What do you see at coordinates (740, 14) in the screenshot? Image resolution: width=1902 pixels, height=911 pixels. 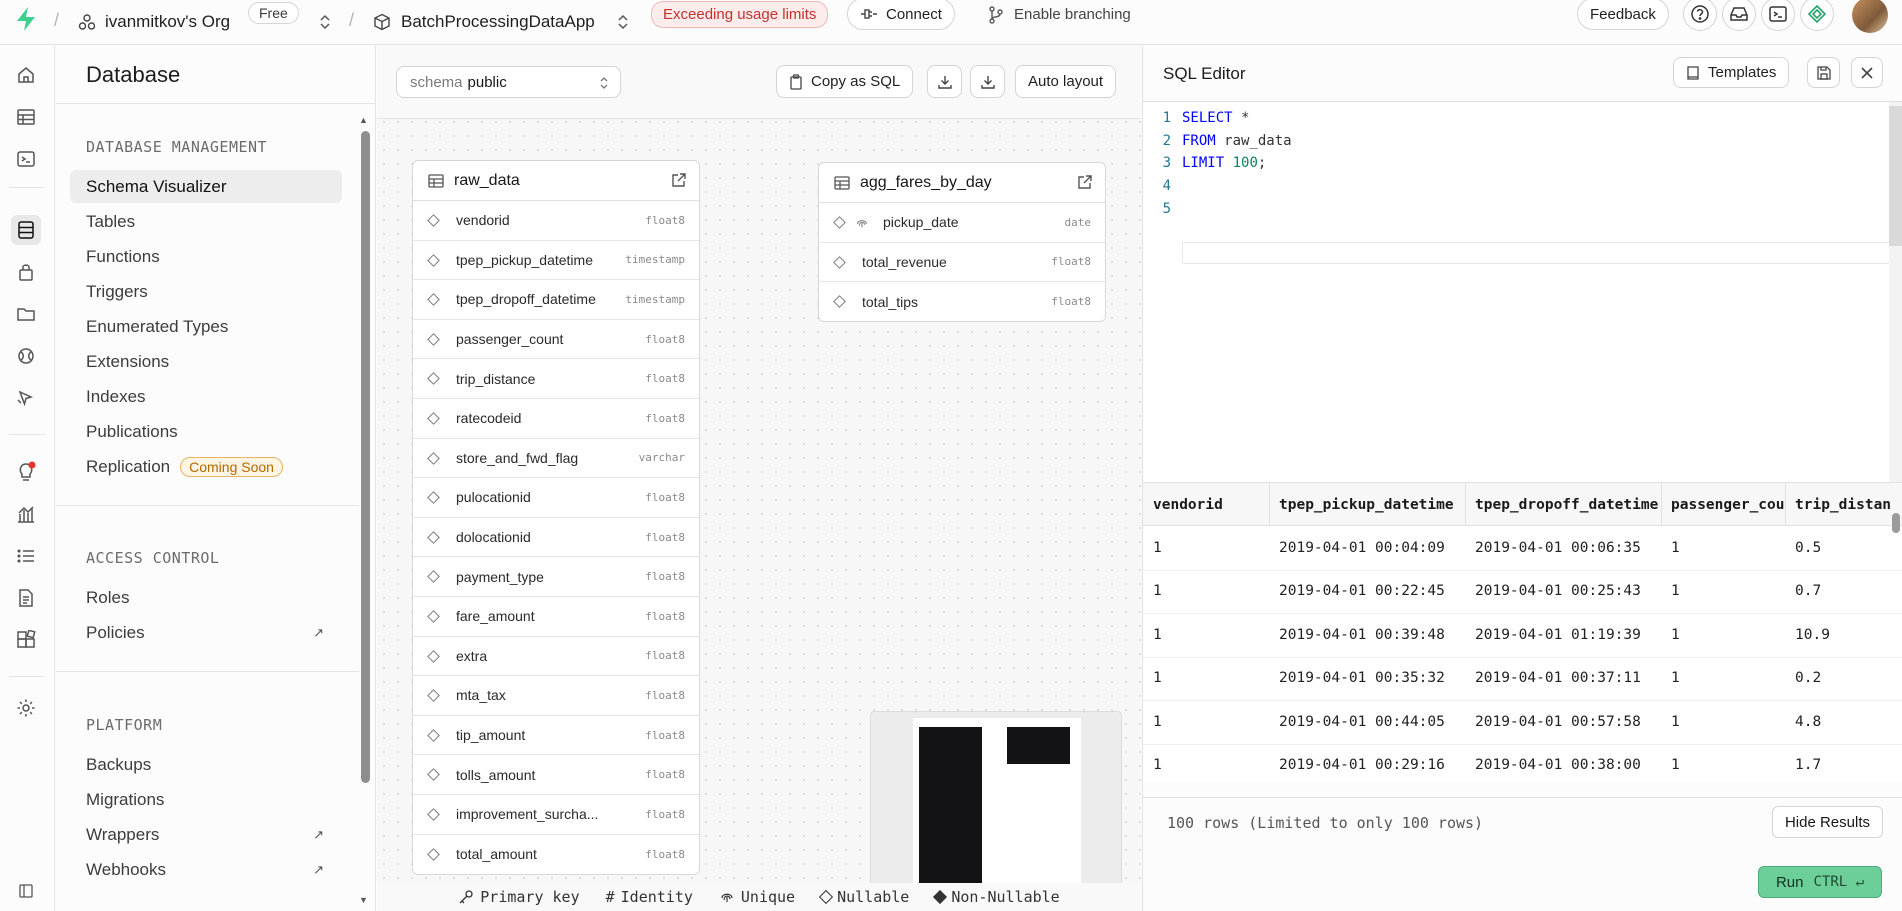 I see `usage-warning-badge: Exceeding usage limits` at bounding box center [740, 14].